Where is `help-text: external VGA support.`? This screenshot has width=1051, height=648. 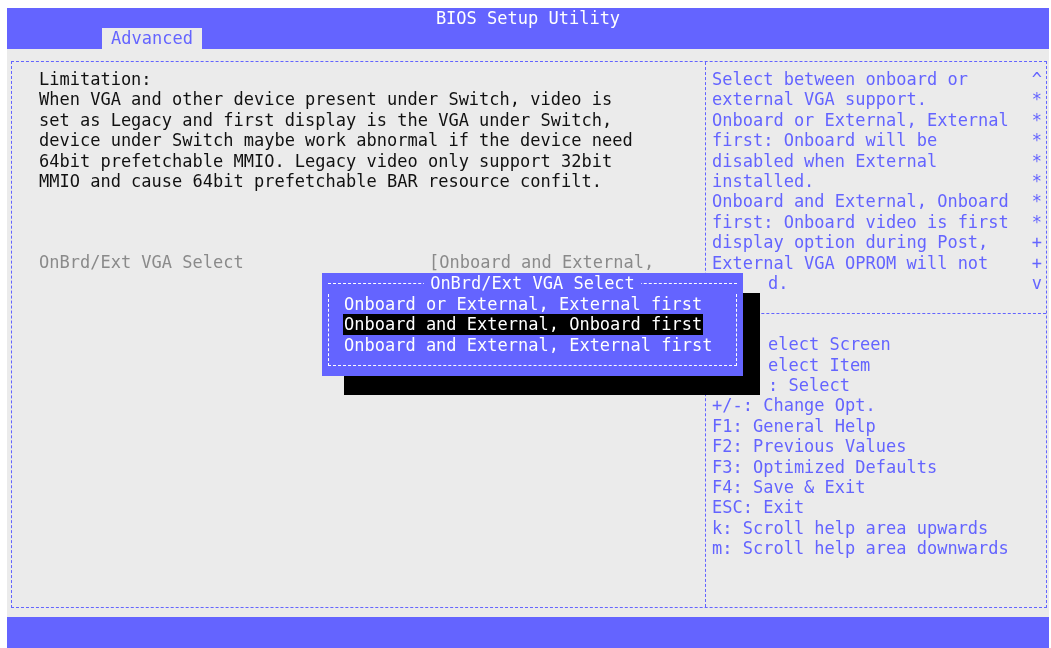 help-text: external VGA support. is located at coordinates (819, 99).